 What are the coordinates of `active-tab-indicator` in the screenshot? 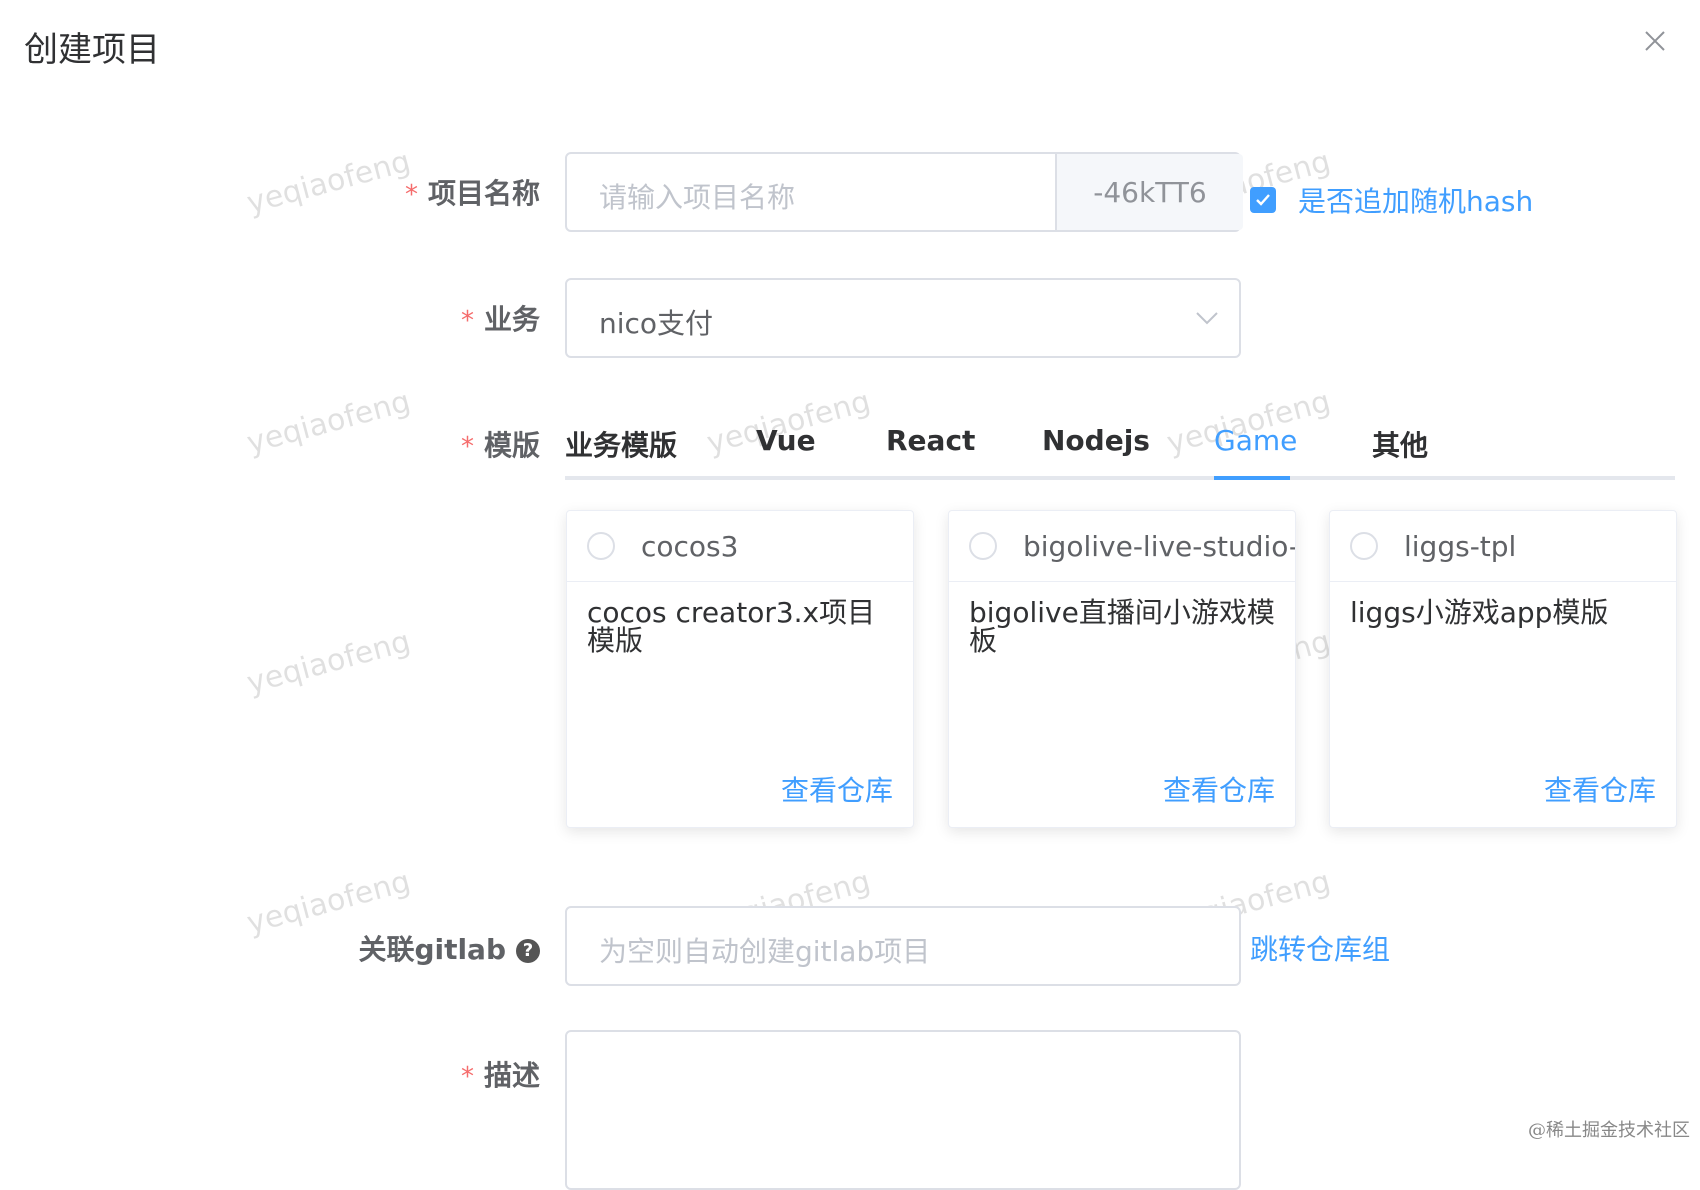 It's located at (1252, 478).